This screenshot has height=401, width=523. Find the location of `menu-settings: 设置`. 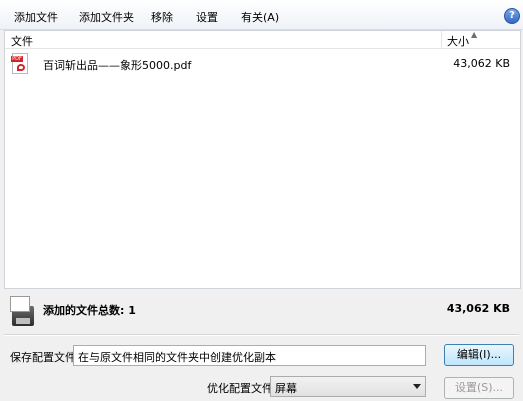

menu-settings: 设置 is located at coordinates (207, 17).